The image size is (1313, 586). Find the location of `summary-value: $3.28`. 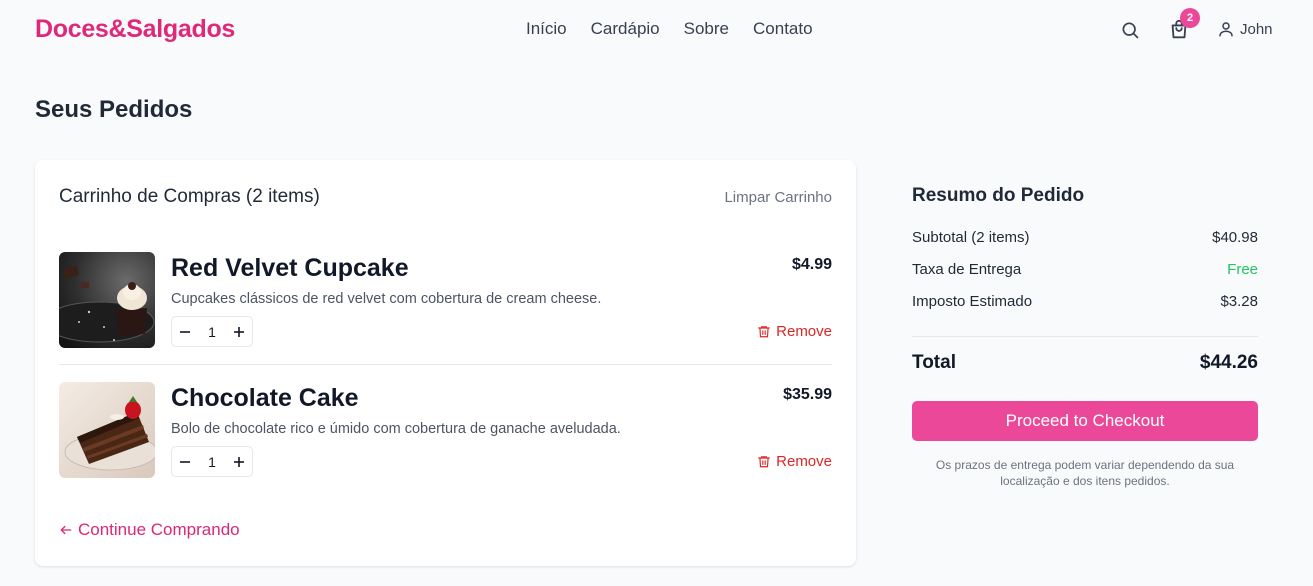

summary-value: $3.28 is located at coordinates (1239, 301).